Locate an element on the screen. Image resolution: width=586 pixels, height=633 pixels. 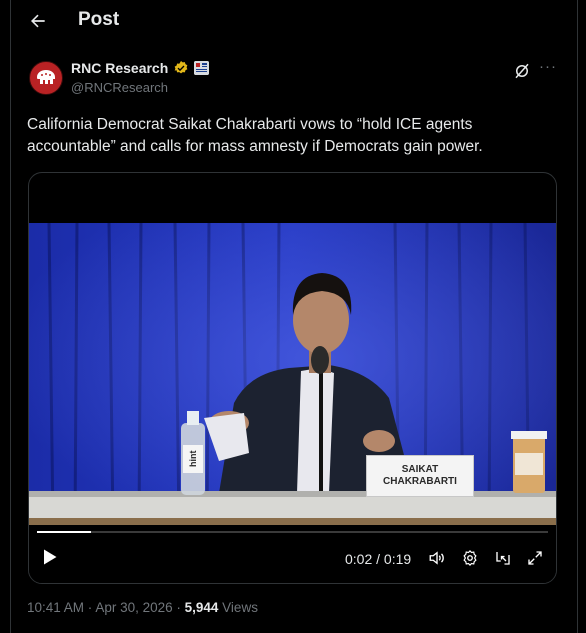
video-controls: 0:02 / 0:19 is located at coordinates (292, 554).